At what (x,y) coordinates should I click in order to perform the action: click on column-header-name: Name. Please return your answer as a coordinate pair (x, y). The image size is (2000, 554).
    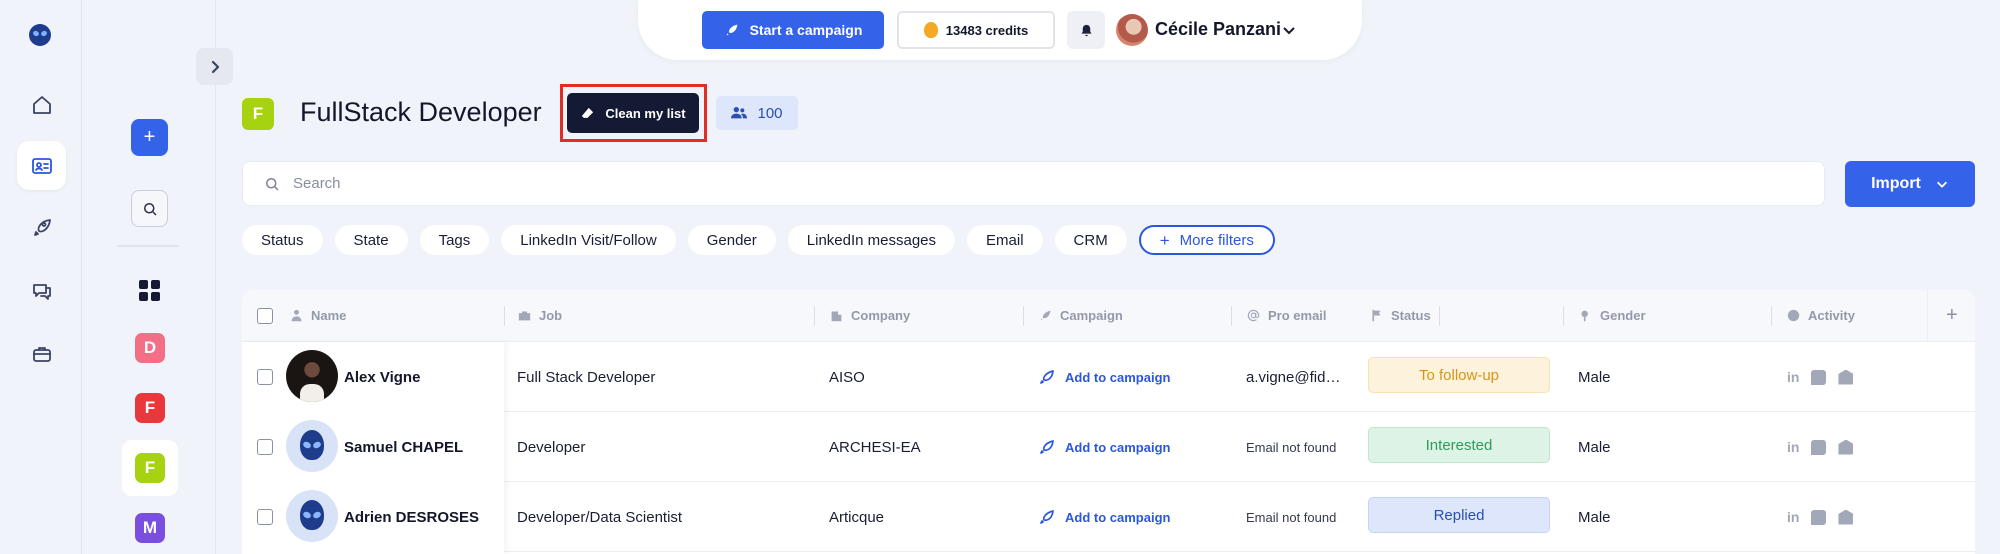
    Looking at the image, I should click on (318, 315).